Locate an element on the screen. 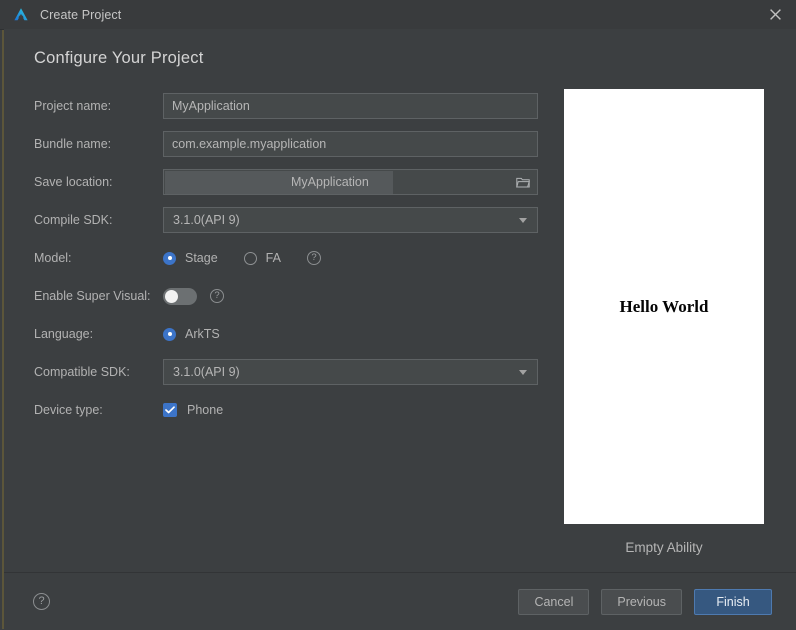  field-row-save-location: Save location: MyApplication is located at coordinates (289, 182).